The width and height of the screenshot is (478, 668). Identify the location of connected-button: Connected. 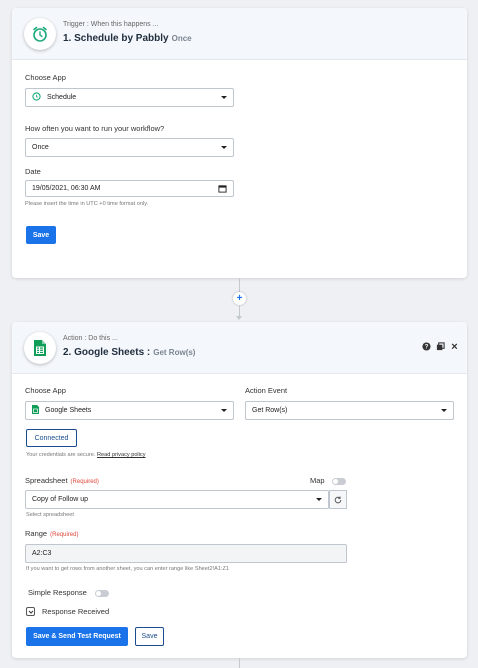
(51, 438).